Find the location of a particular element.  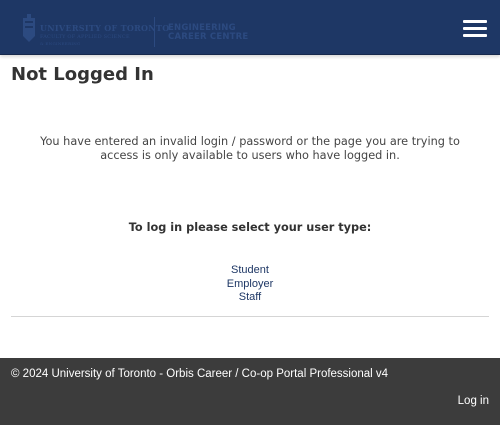

page-title: Not Logged In is located at coordinates (82, 74).